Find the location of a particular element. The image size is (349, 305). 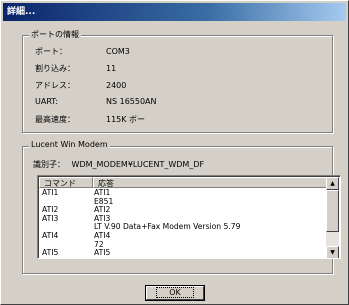

list-header: コマンド 応答 is located at coordinates (183, 182).